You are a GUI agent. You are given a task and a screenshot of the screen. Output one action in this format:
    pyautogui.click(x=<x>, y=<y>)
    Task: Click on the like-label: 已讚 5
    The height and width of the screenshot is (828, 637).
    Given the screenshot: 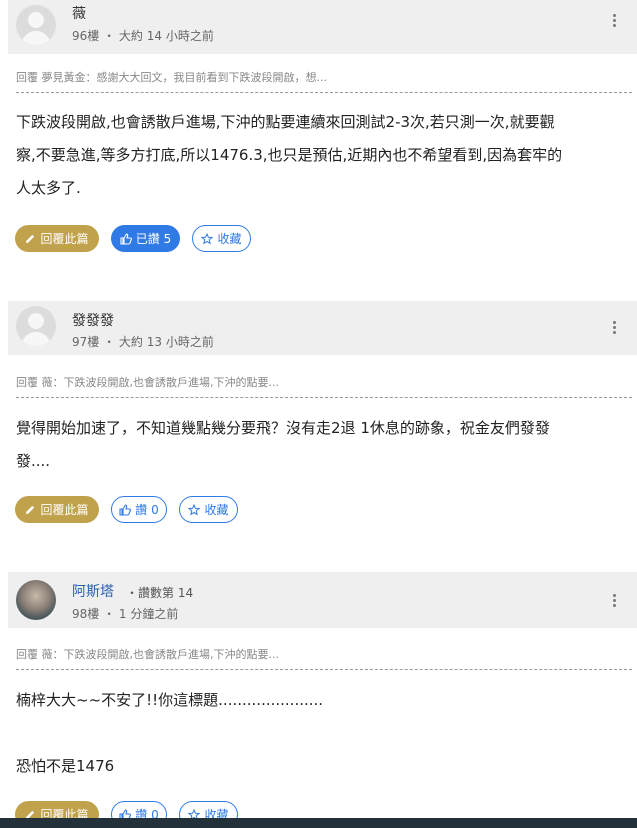 What is the action you would take?
    pyautogui.click(x=153, y=239)
    